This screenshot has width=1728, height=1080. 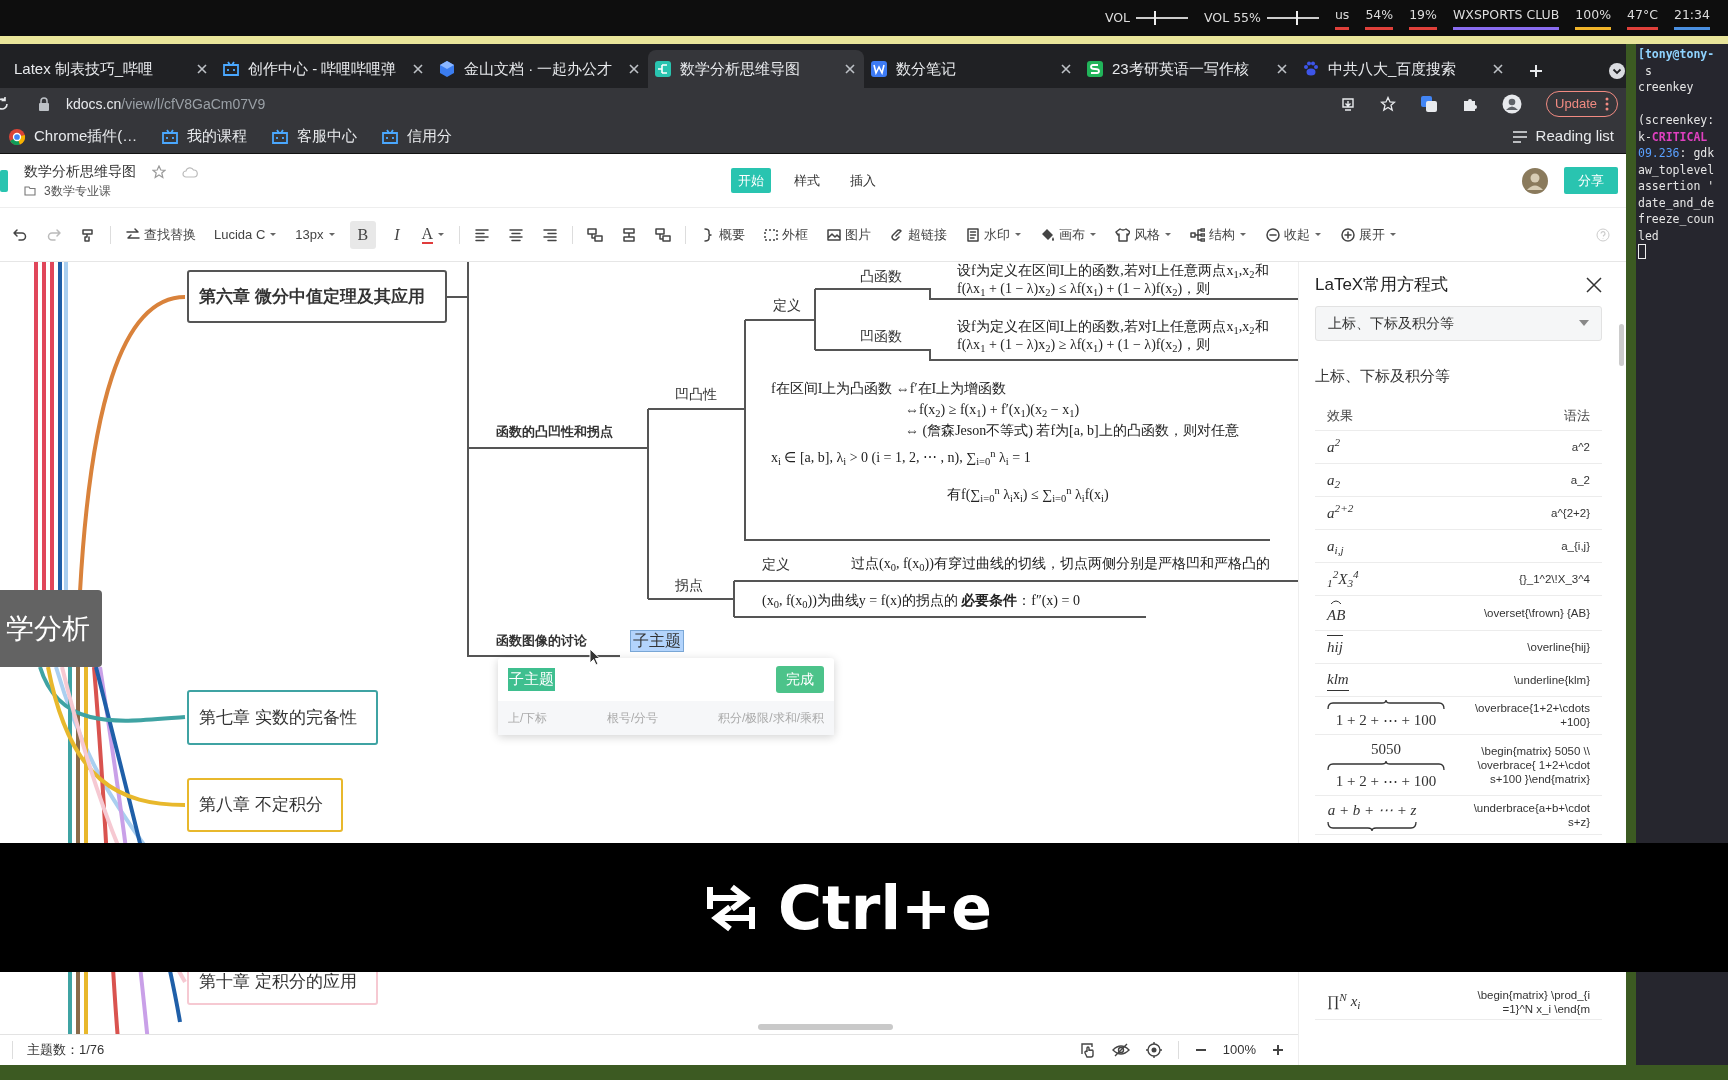 I want to click on avatar-icon, so click(x=1535, y=180).